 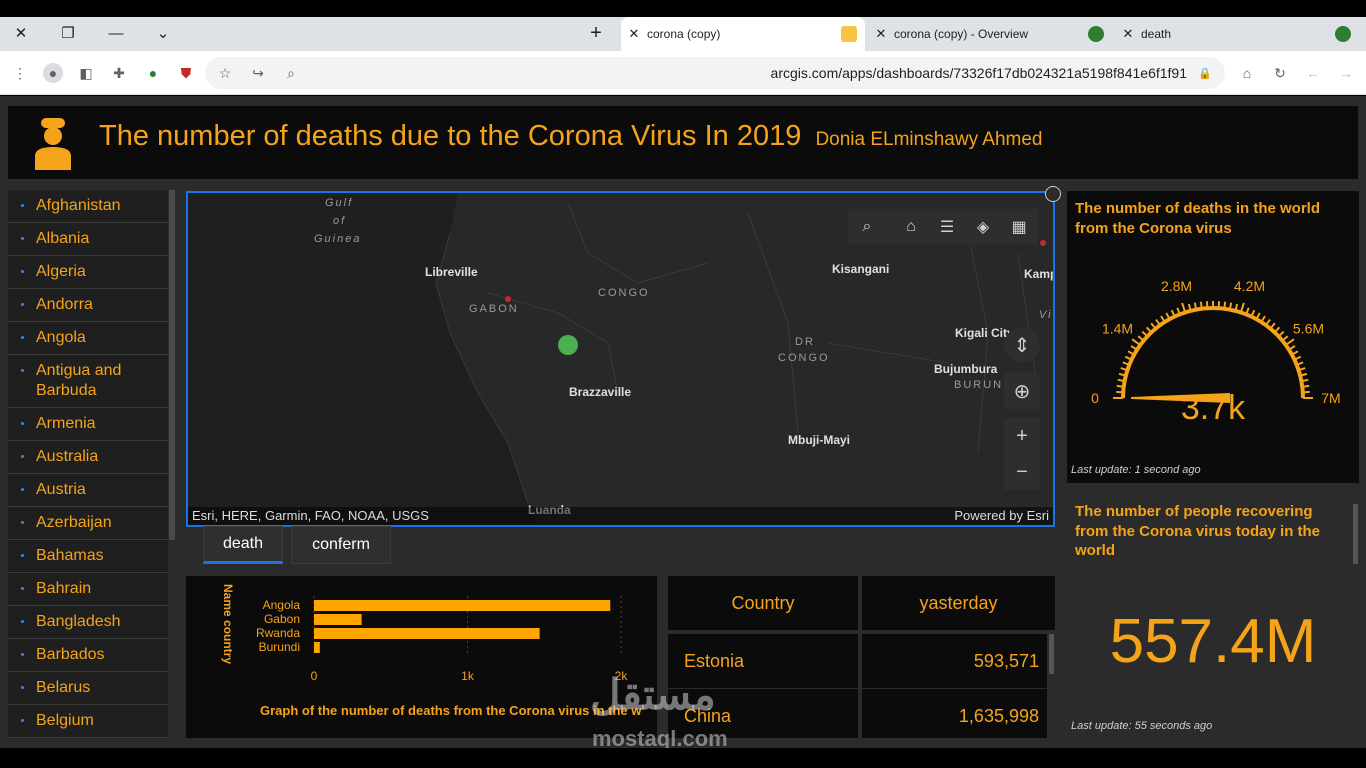 I want to click on map-water-label: Guinea, so click(x=338, y=239).